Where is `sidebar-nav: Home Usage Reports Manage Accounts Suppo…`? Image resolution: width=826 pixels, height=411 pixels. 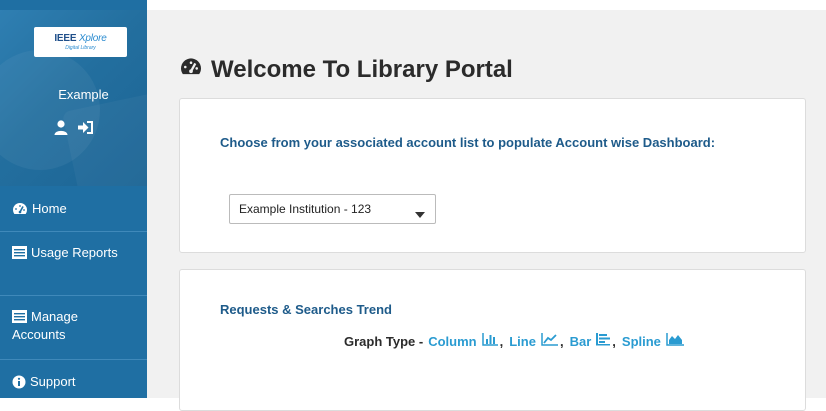
sidebar-nav: Home Usage Reports Manage Accounts Suppo… is located at coordinates (73, 294).